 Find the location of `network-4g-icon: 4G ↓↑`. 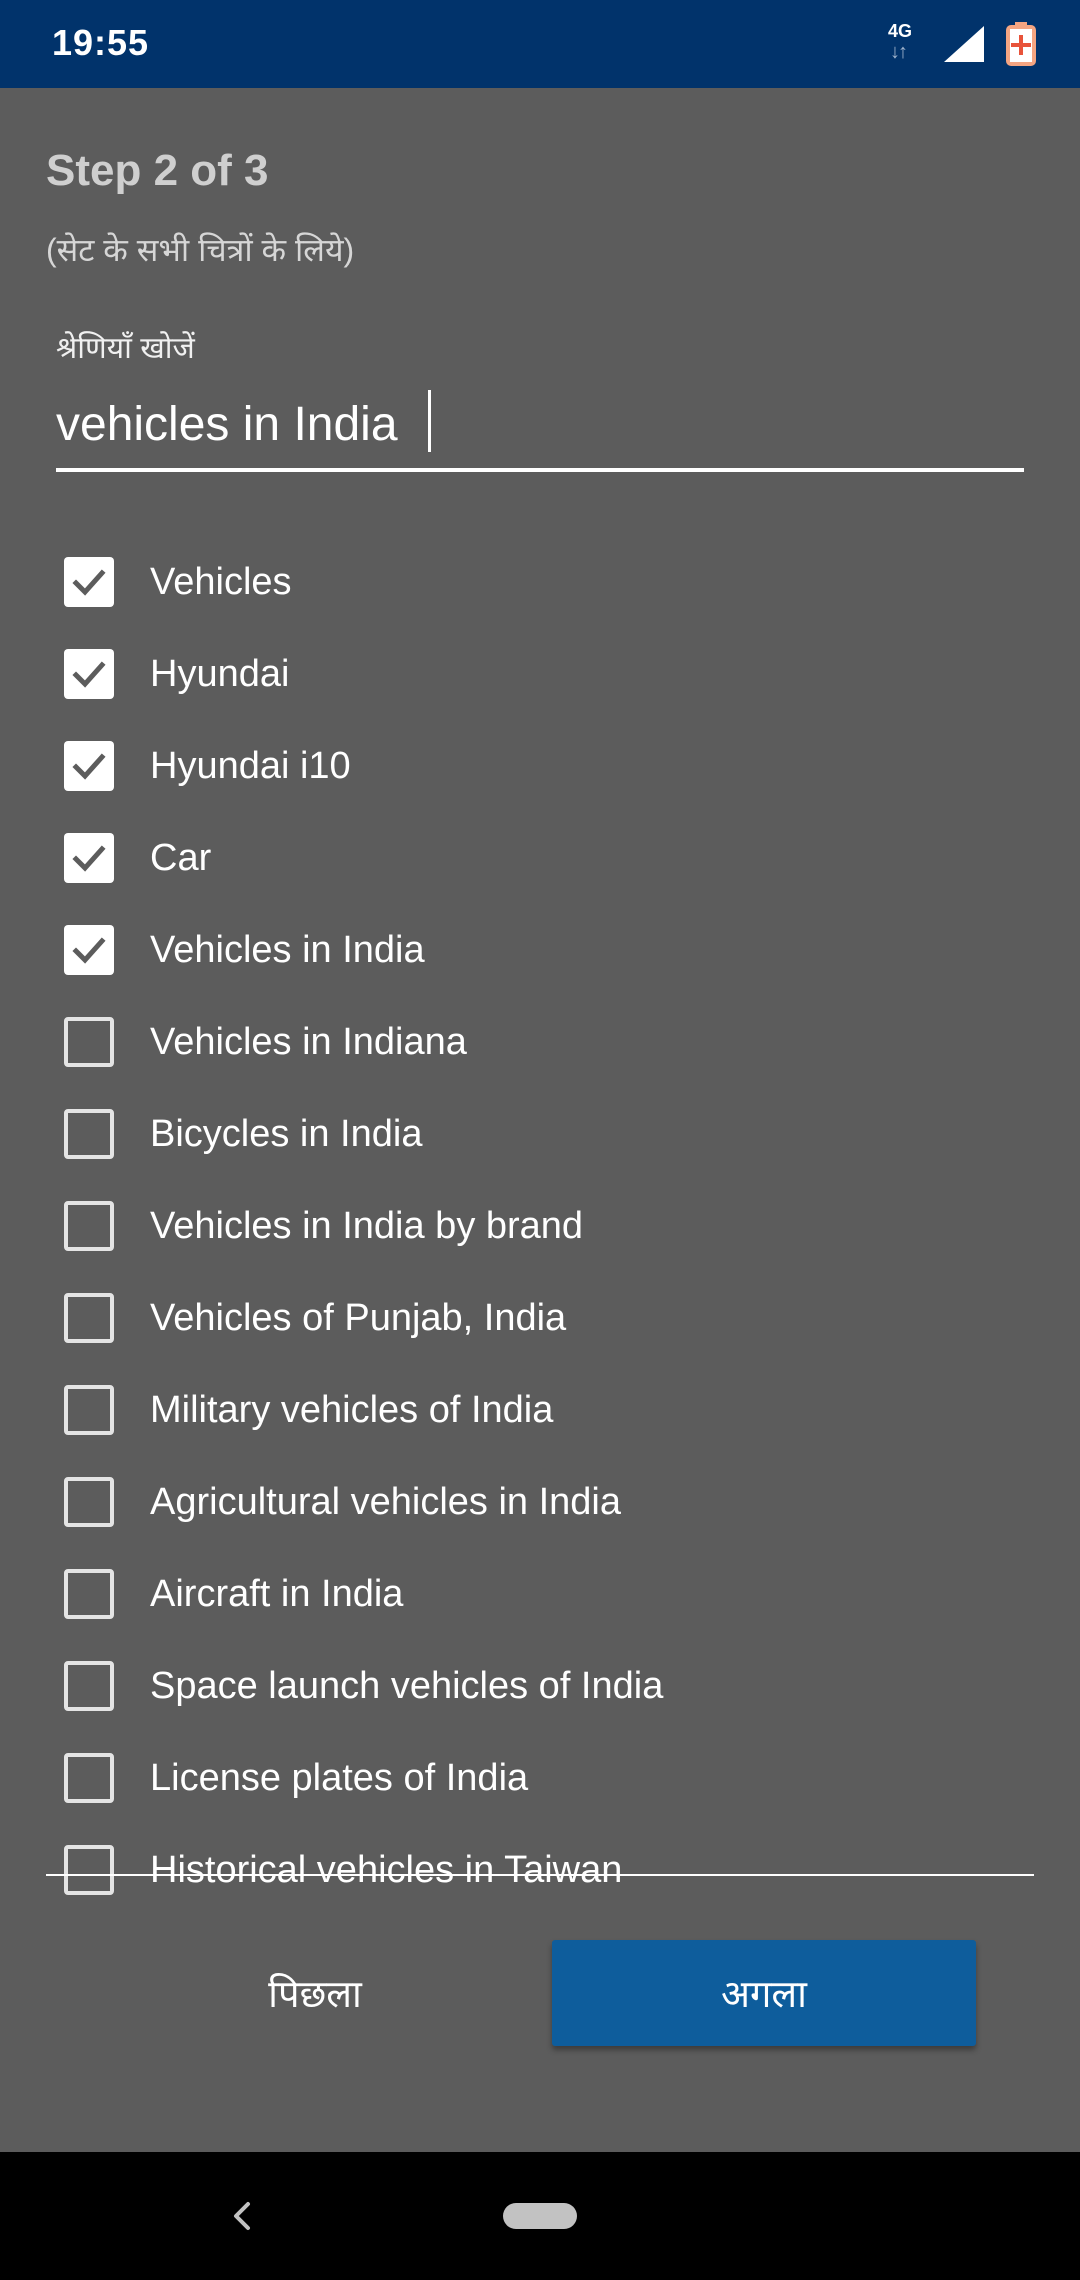

network-4g-icon: 4G ↓↑ is located at coordinates (904, 44).